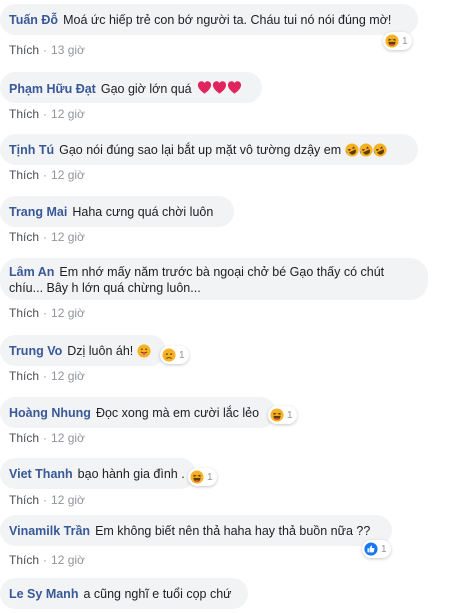  What do you see at coordinates (38, 212) in the screenshot?
I see `comment-author: Trang Mai` at bounding box center [38, 212].